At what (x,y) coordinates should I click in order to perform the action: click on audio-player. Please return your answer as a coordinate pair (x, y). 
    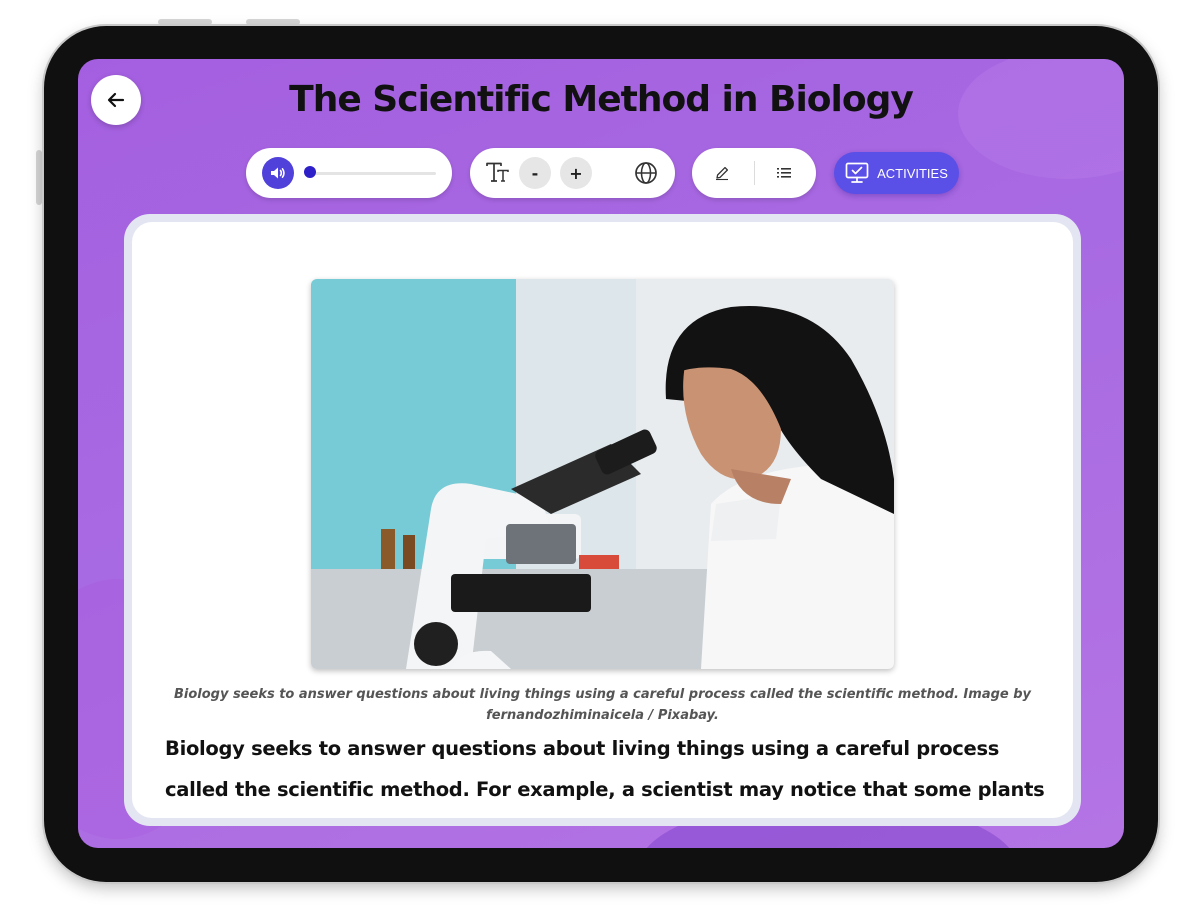
    Looking at the image, I should click on (349, 173).